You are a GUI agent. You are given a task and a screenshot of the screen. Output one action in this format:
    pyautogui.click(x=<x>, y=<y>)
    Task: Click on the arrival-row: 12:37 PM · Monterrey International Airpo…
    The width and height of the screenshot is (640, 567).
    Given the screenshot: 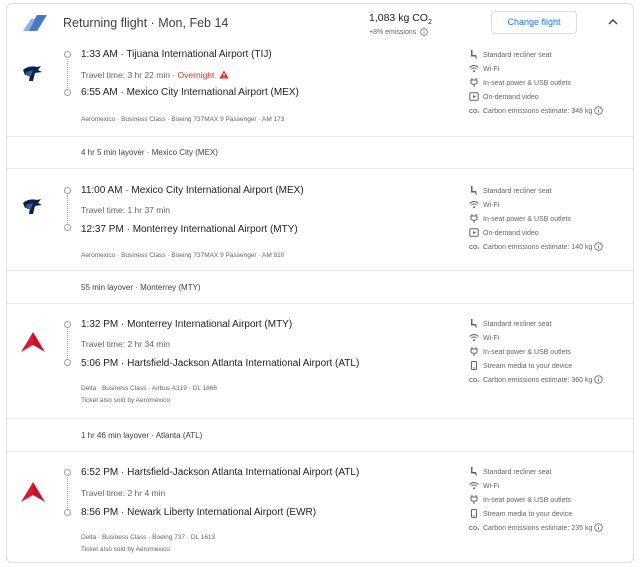 What is the action you would take?
    pyautogui.click(x=189, y=229)
    